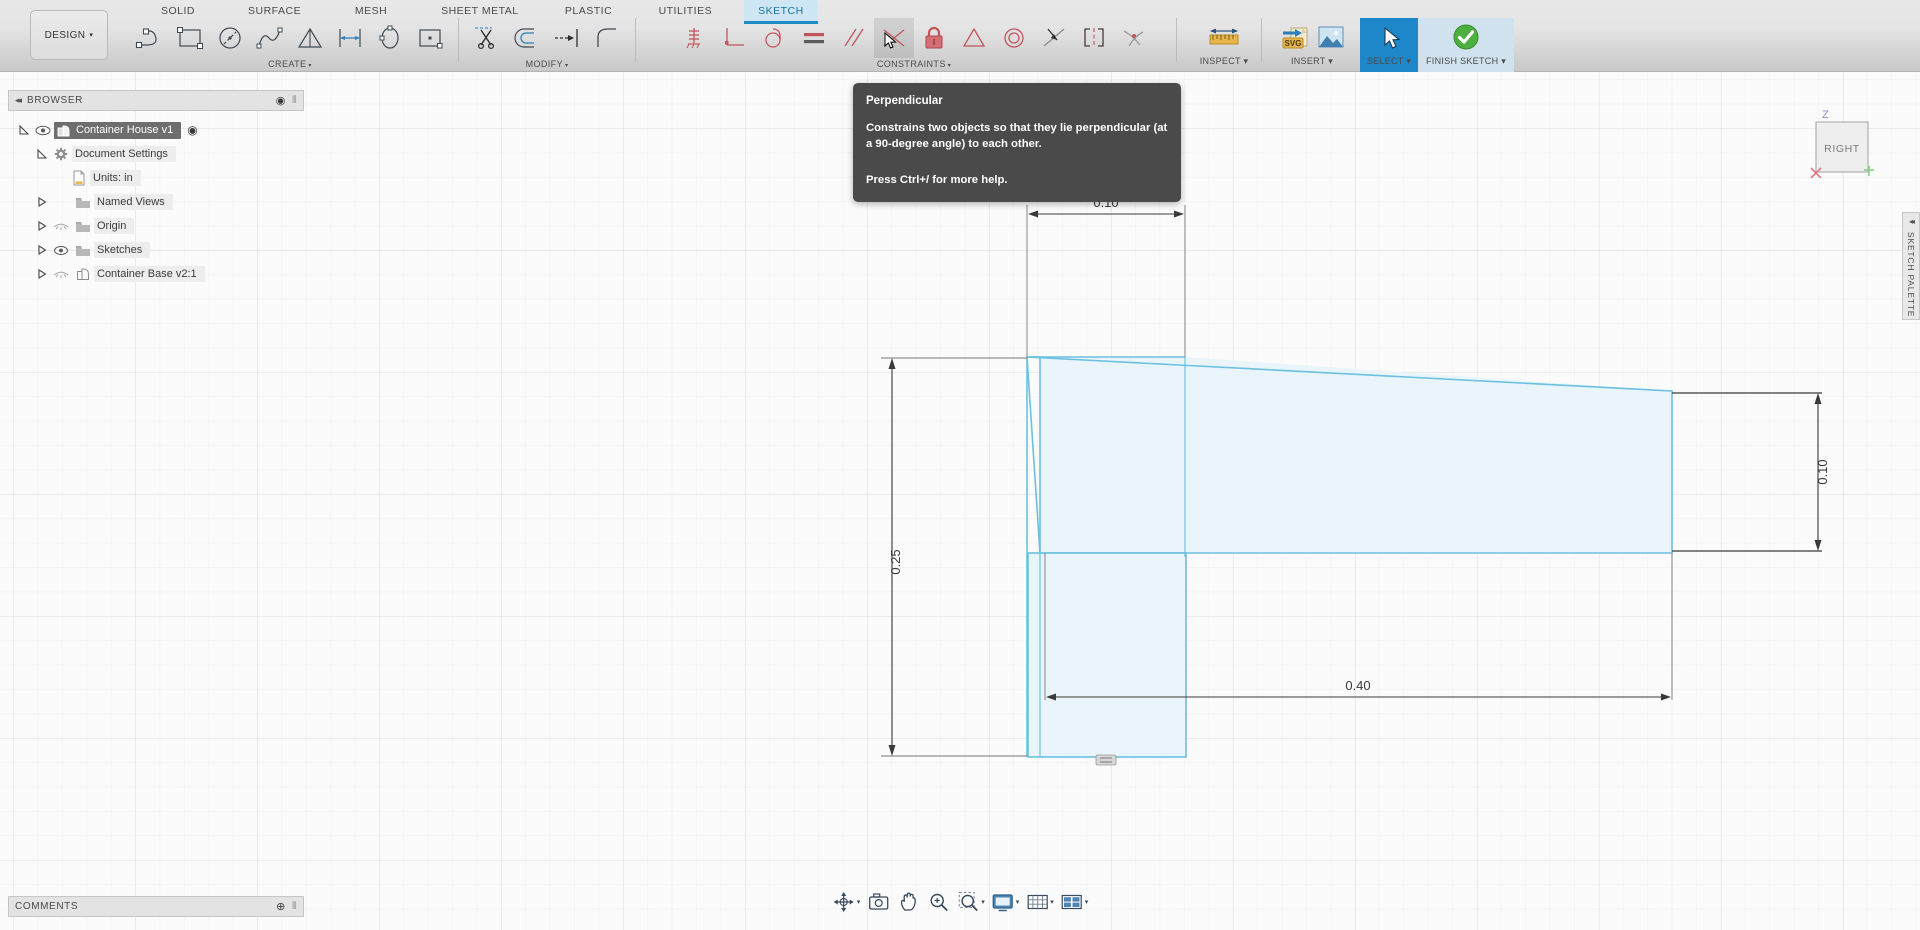 Image resolution: width=1920 pixels, height=930 pixels. I want to click on circle-icon, so click(230, 38).